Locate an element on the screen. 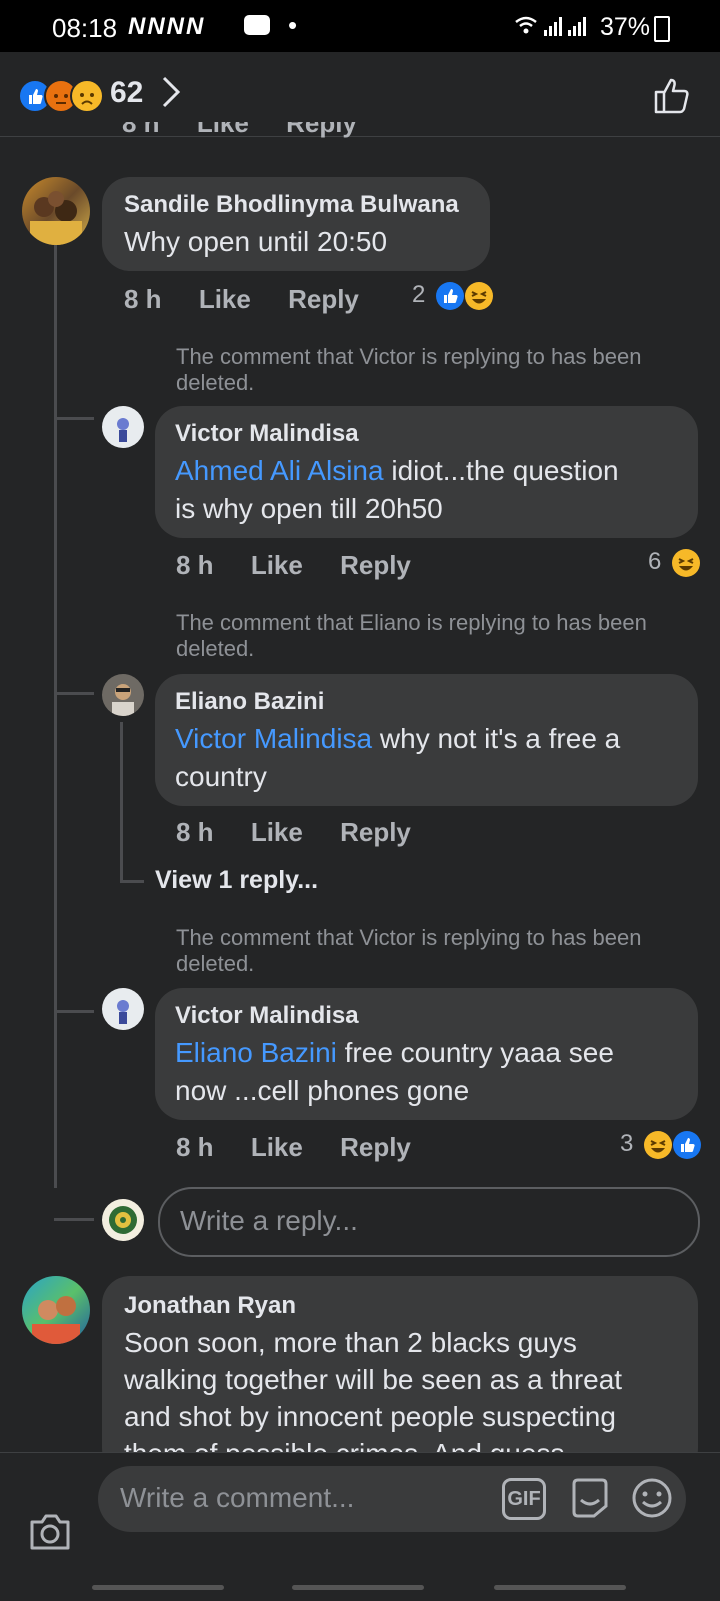  battery-level: 37% is located at coordinates (625, 27).